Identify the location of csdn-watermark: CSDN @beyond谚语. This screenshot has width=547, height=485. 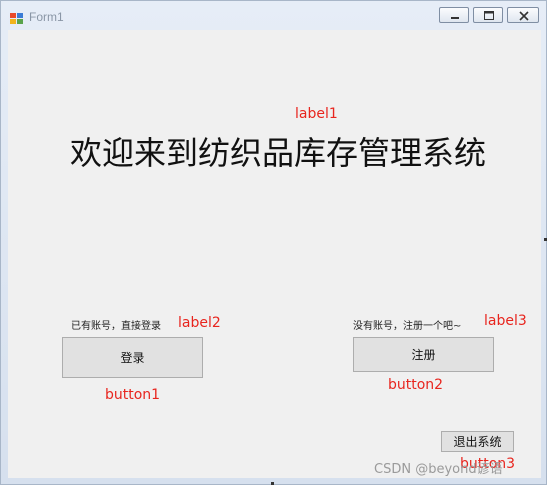
(438, 469).